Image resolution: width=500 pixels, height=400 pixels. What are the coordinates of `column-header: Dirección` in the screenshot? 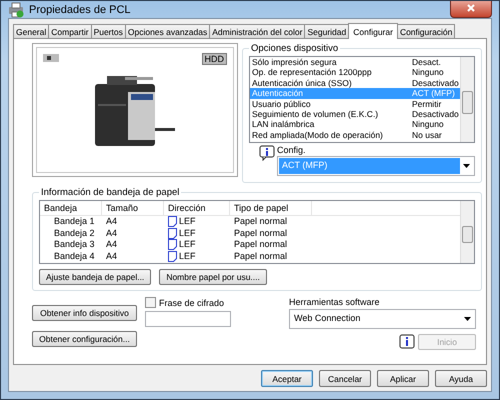 It's located at (197, 208).